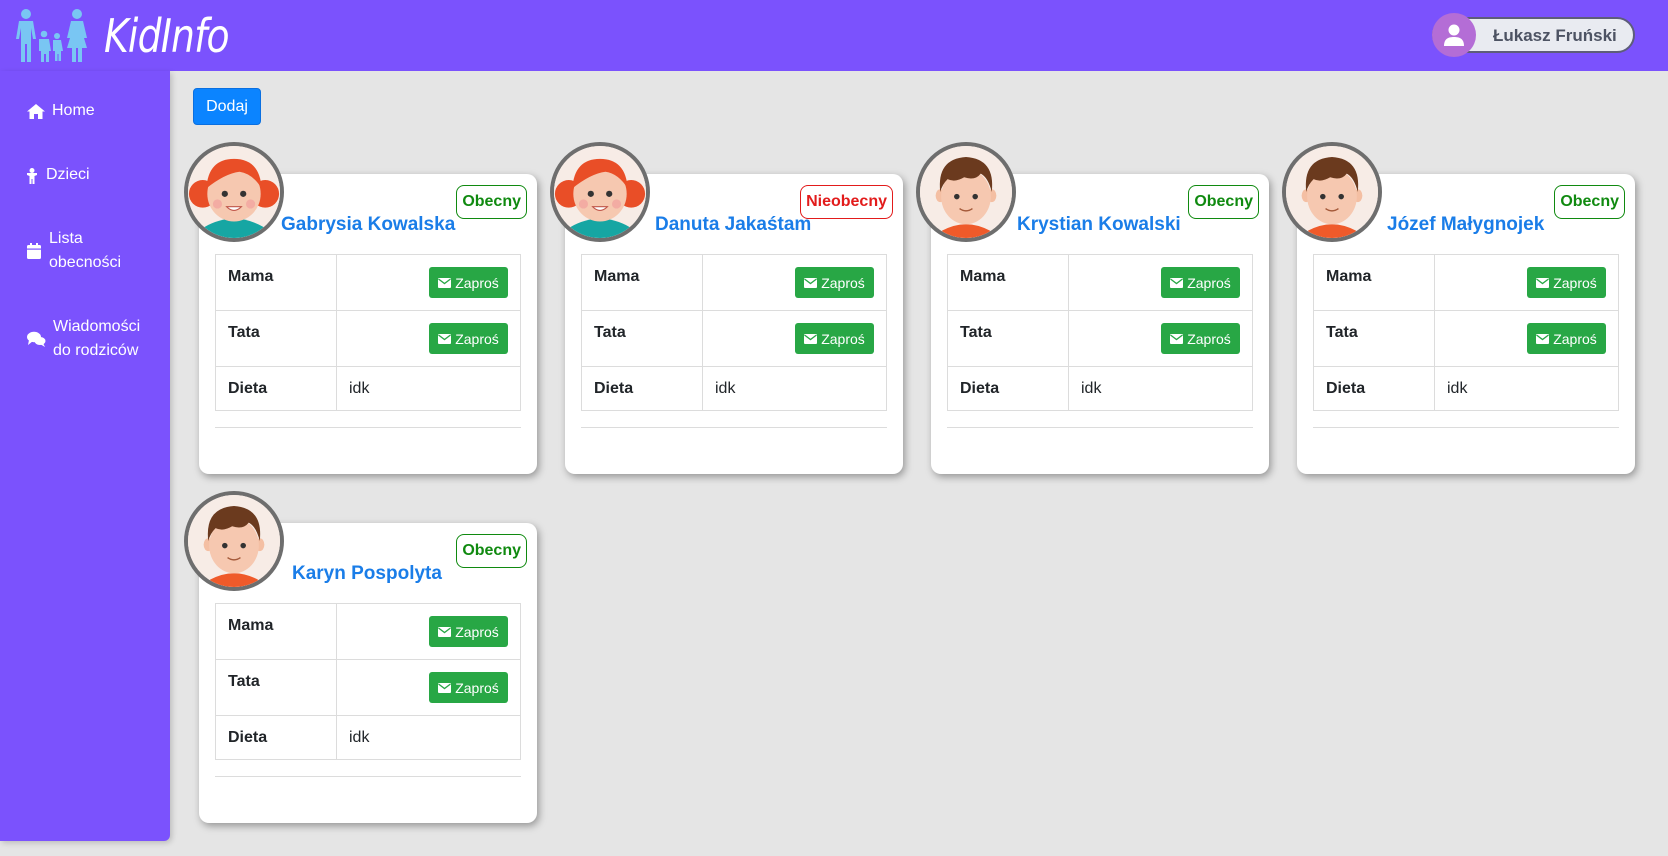 Image resolution: width=1668 pixels, height=856 pixels. What do you see at coordinates (68, 174) in the screenshot?
I see `sidebar-item-label: Dzieci` at bounding box center [68, 174].